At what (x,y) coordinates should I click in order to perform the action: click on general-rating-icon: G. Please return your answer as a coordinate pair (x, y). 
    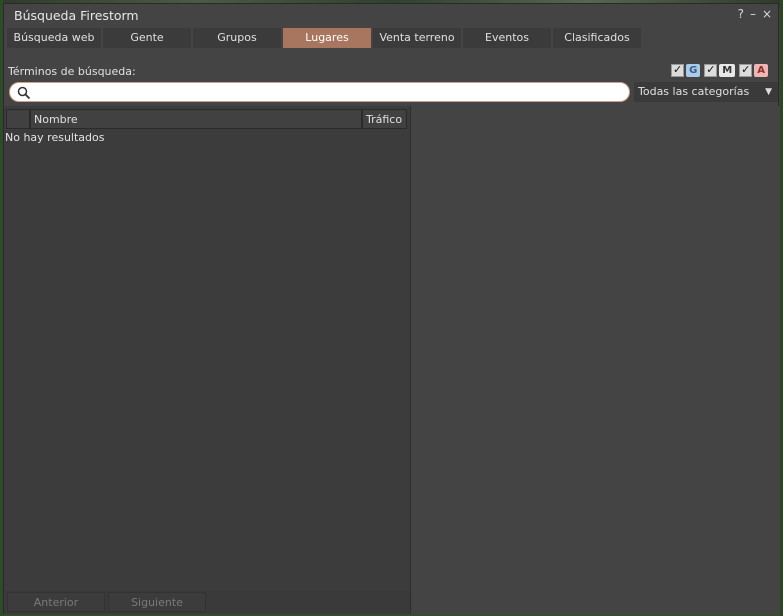
    Looking at the image, I should click on (693, 70).